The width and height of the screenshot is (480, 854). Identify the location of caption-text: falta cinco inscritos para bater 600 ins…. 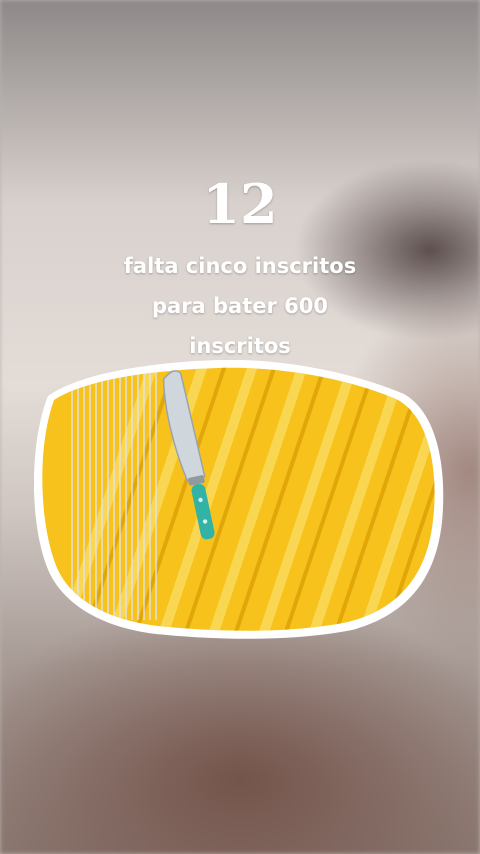
(240, 306).